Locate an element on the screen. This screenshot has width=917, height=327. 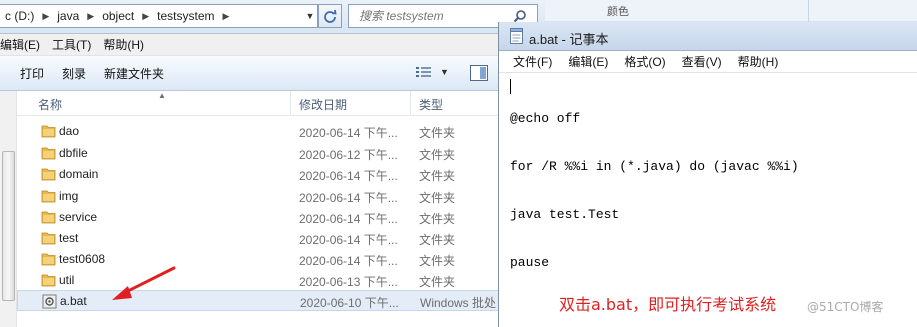
print-button: 打印 is located at coordinates (26, 73).